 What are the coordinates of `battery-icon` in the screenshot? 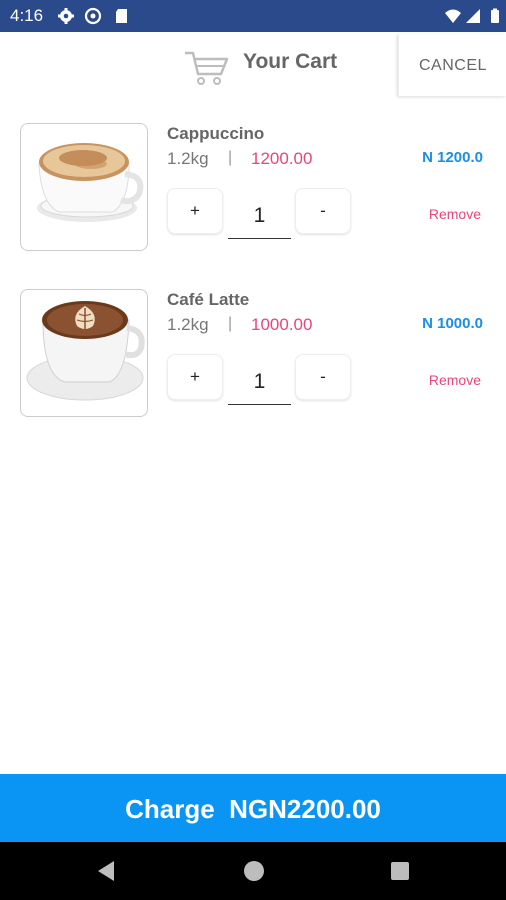 It's located at (495, 15).